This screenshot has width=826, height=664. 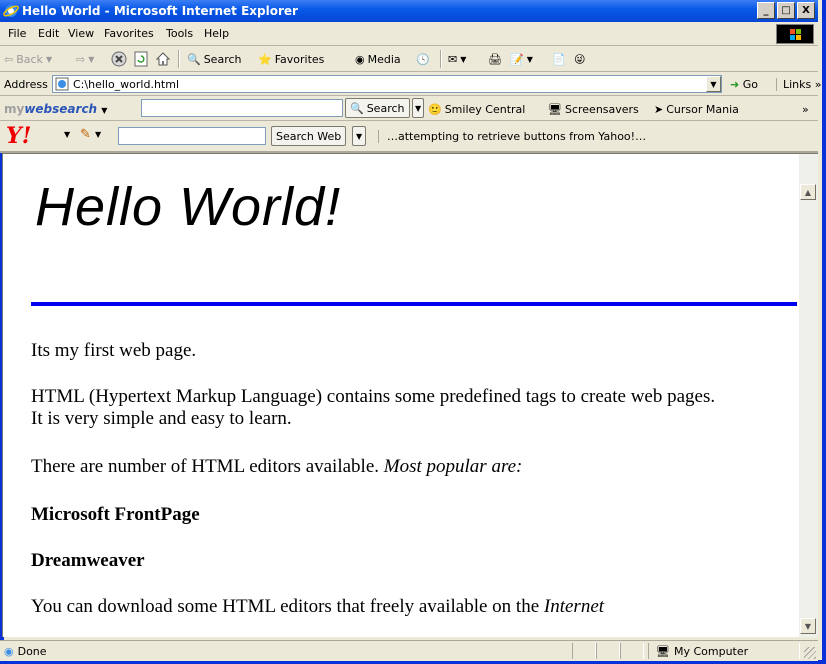 What do you see at coordinates (495, 59) in the screenshot?
I see `print-icon: 🖨` at bounding box center [495, 59].